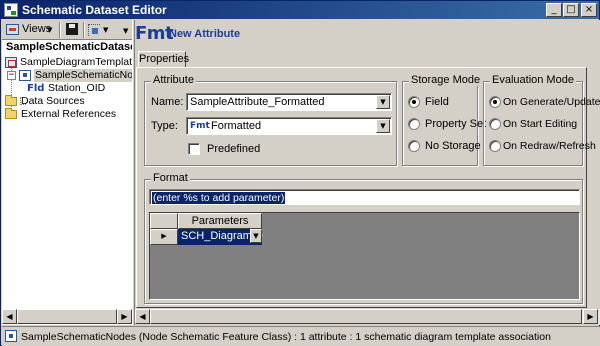 The image size is (600, 346). Describe the element at coordinates (367, 34) in the screenshot. I see `attribute-header: Fmt New Attribute` at that location.